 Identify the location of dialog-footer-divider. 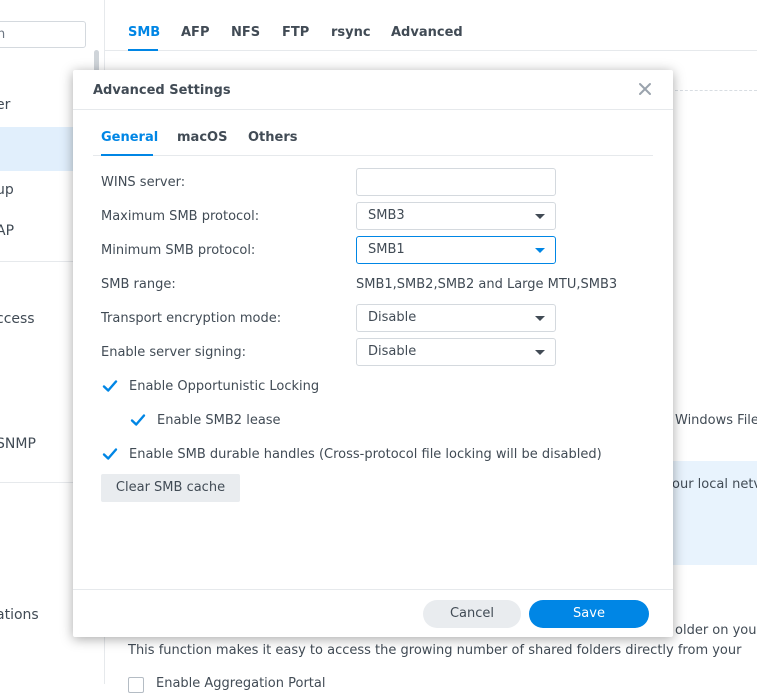
(373, 589).